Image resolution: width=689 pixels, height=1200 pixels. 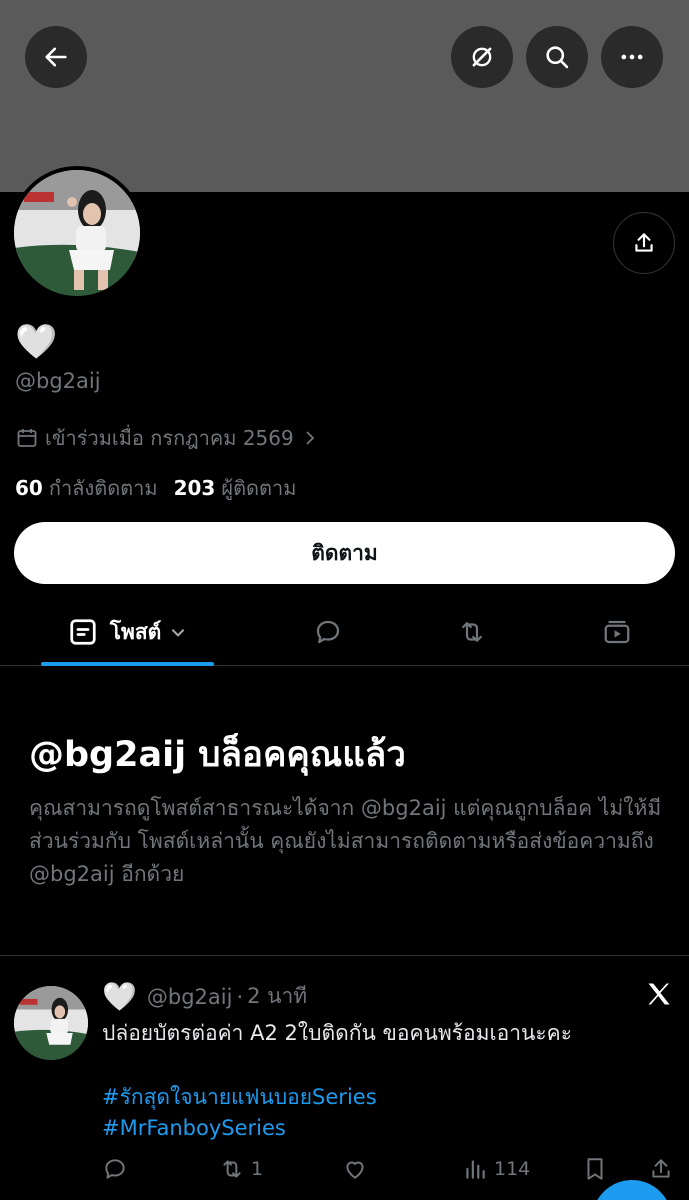 I want to click on joined-text: เข้าร่วมเมื่อ กรกฎาคม 2569, so click(x=169, y=438).